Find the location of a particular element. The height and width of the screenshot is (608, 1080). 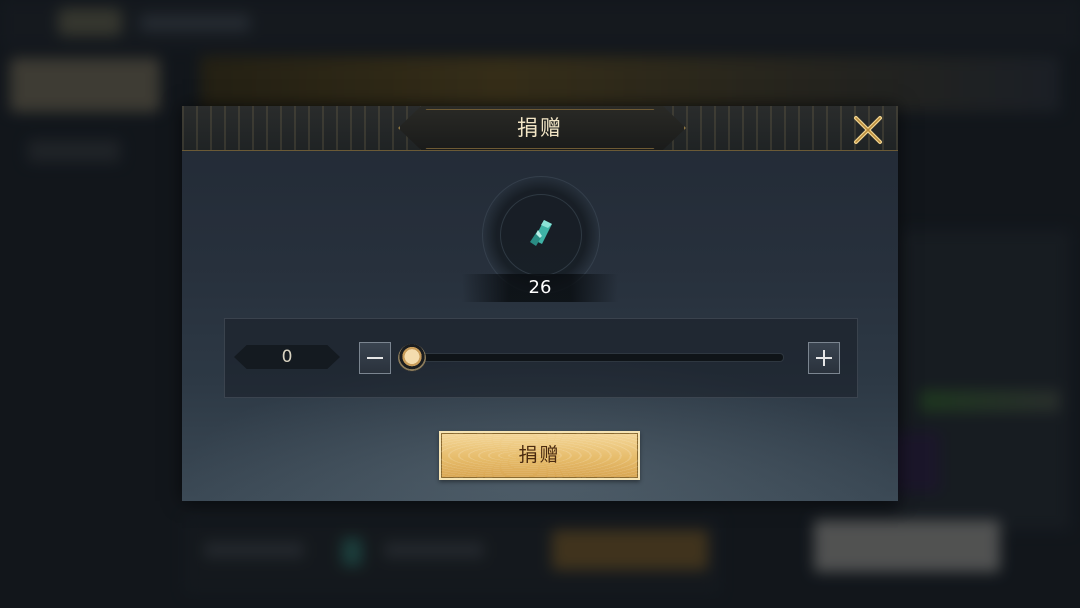

plus-icon is located at coordinates (824, 358).